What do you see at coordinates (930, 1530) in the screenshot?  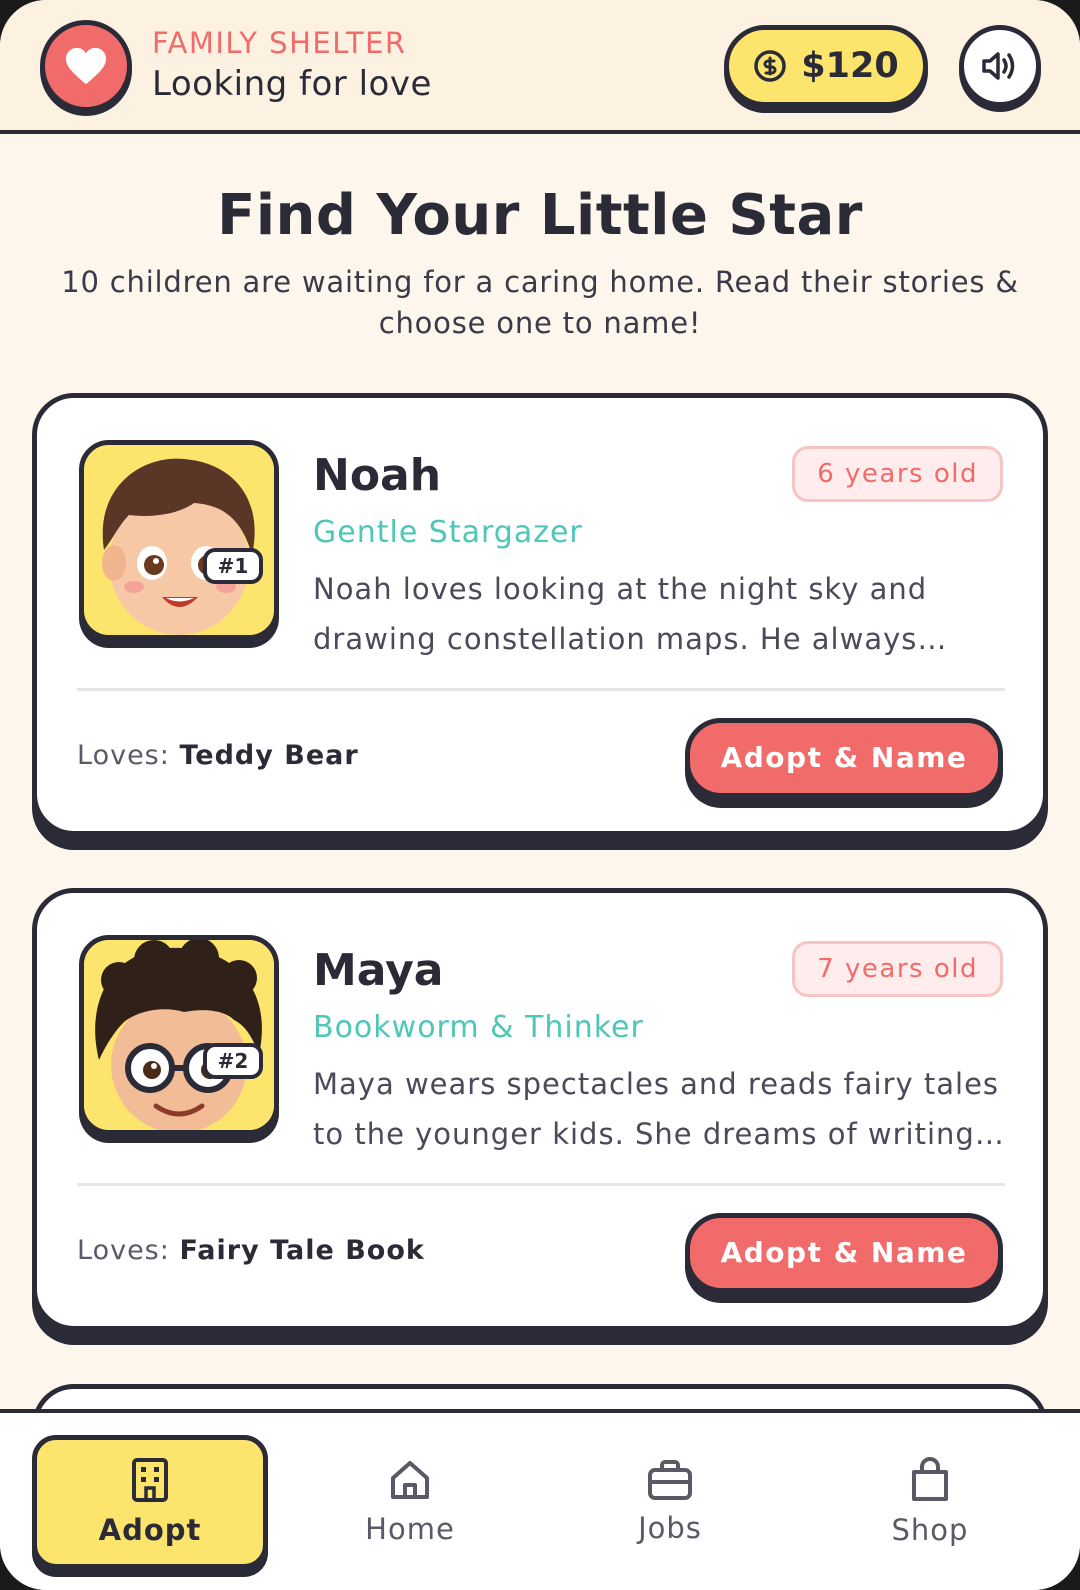 I see `nav-label: Shop` at bounding box center [930, 1530].